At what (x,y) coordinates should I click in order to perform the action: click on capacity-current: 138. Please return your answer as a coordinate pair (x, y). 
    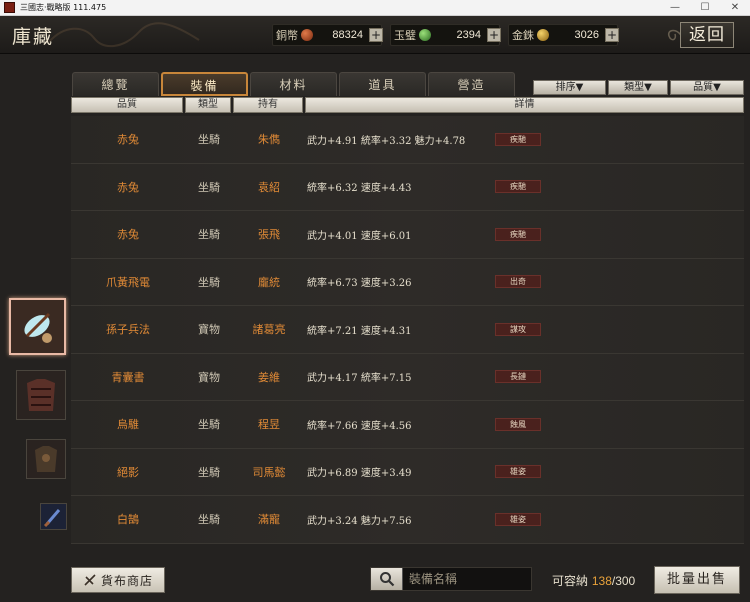
    Looking at the image, I should click on (601, 581).